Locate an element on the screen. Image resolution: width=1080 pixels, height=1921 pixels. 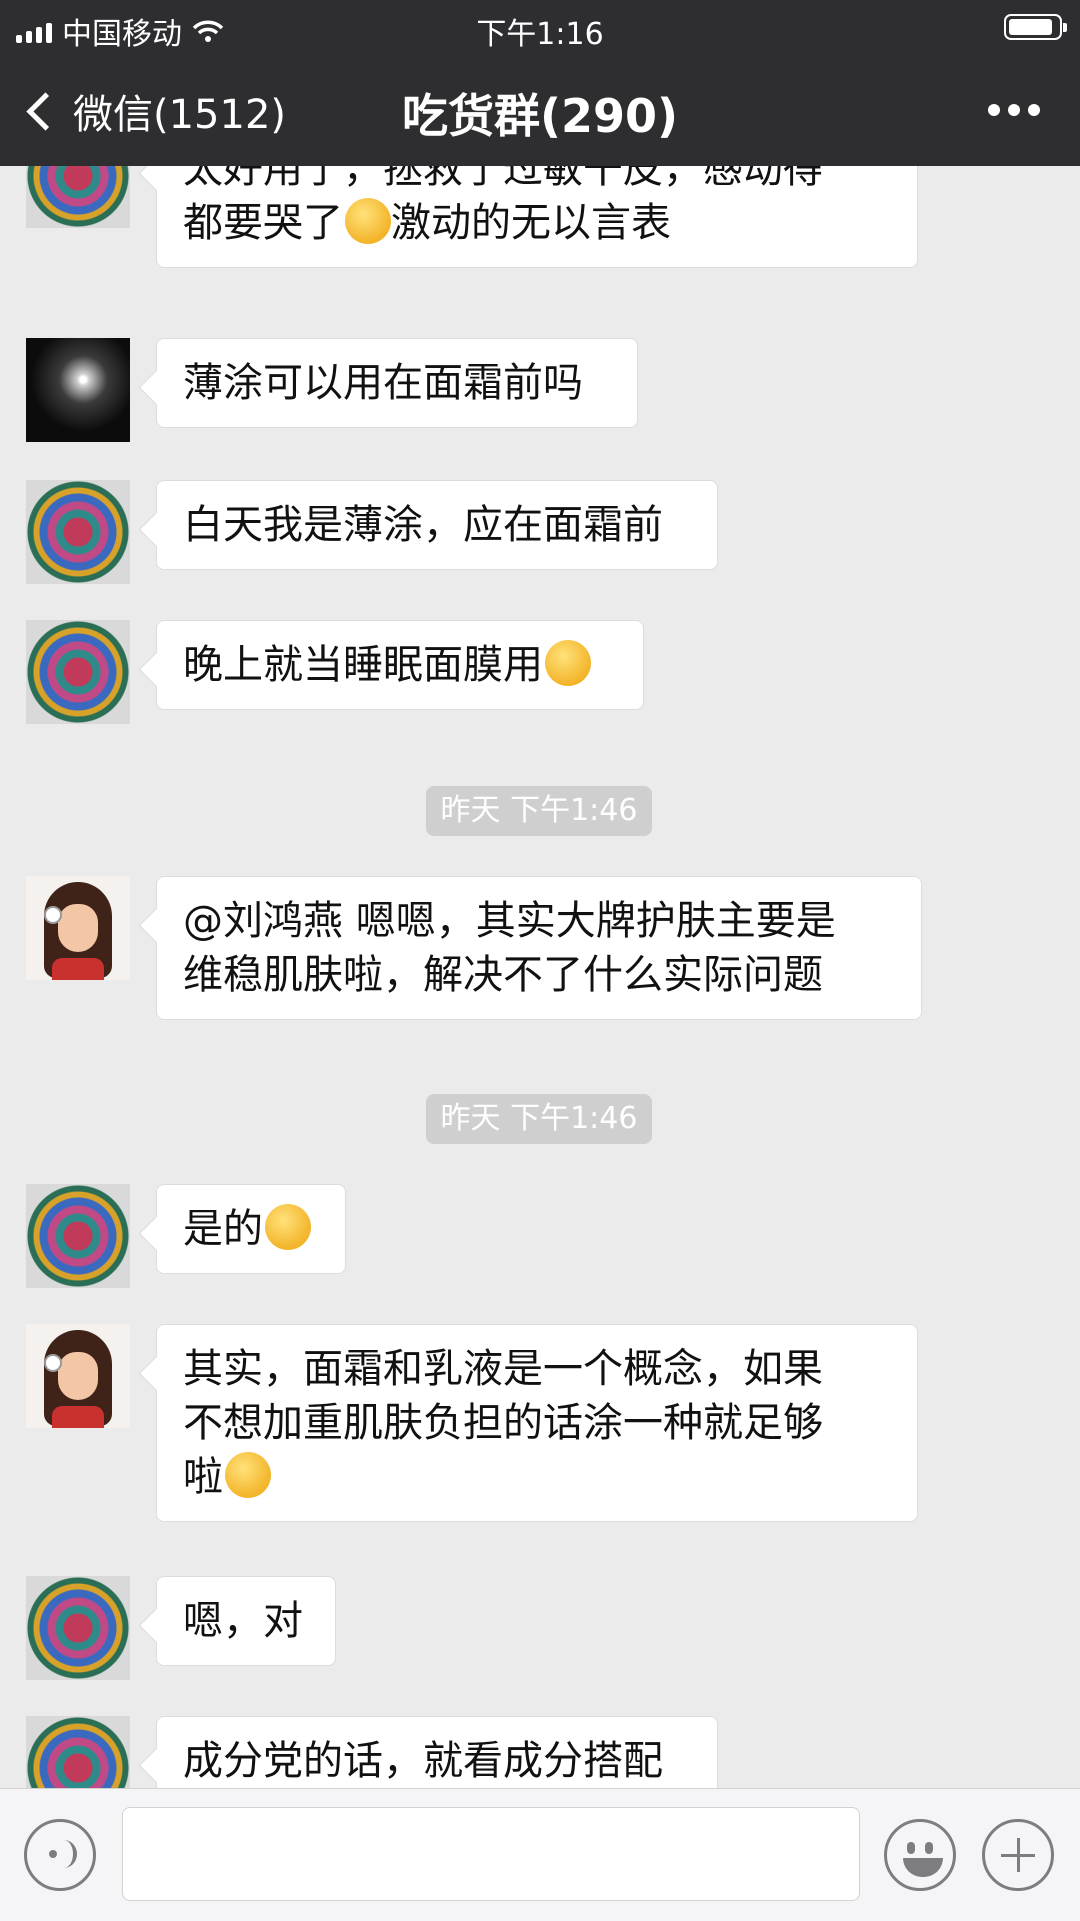
message-bubble: 成分党的话，就看成分搭配 is located at coordinates (437, 1752).